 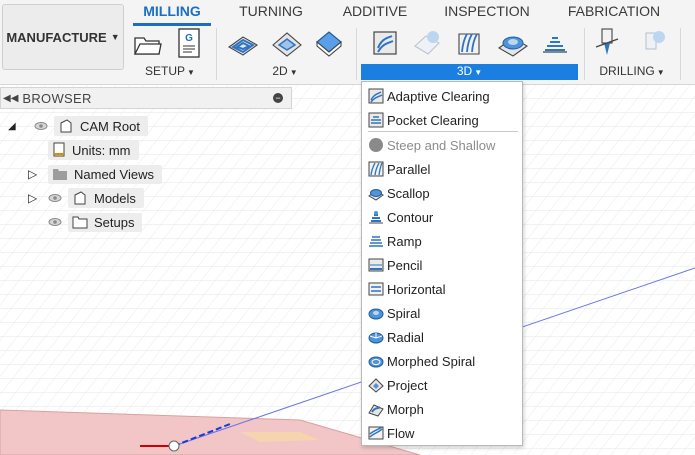 I want to click on 2d-adaptive-button, so click(x=243, y=43).